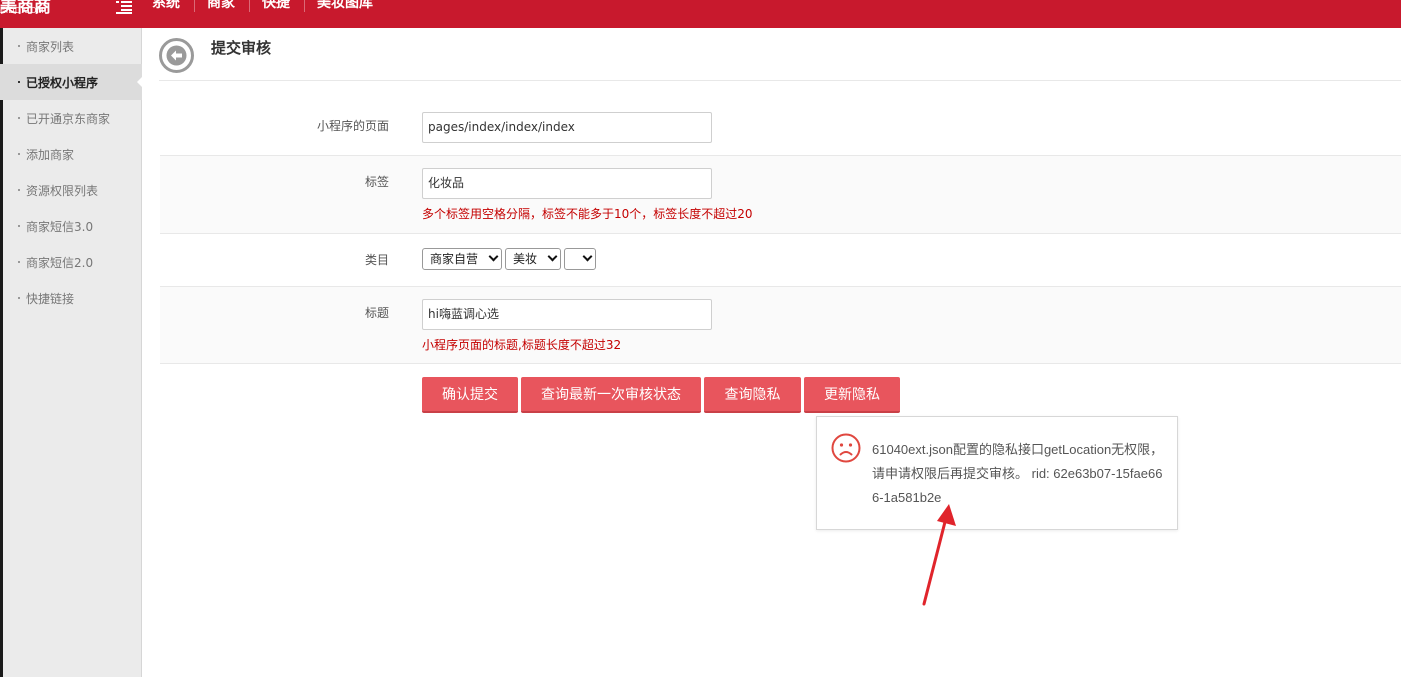 The image size is (1401, 677). What do you see at coordinates (241, 48) in the screenshot?
I see `page-title: 提交审核` at bounding box center [241, 48].